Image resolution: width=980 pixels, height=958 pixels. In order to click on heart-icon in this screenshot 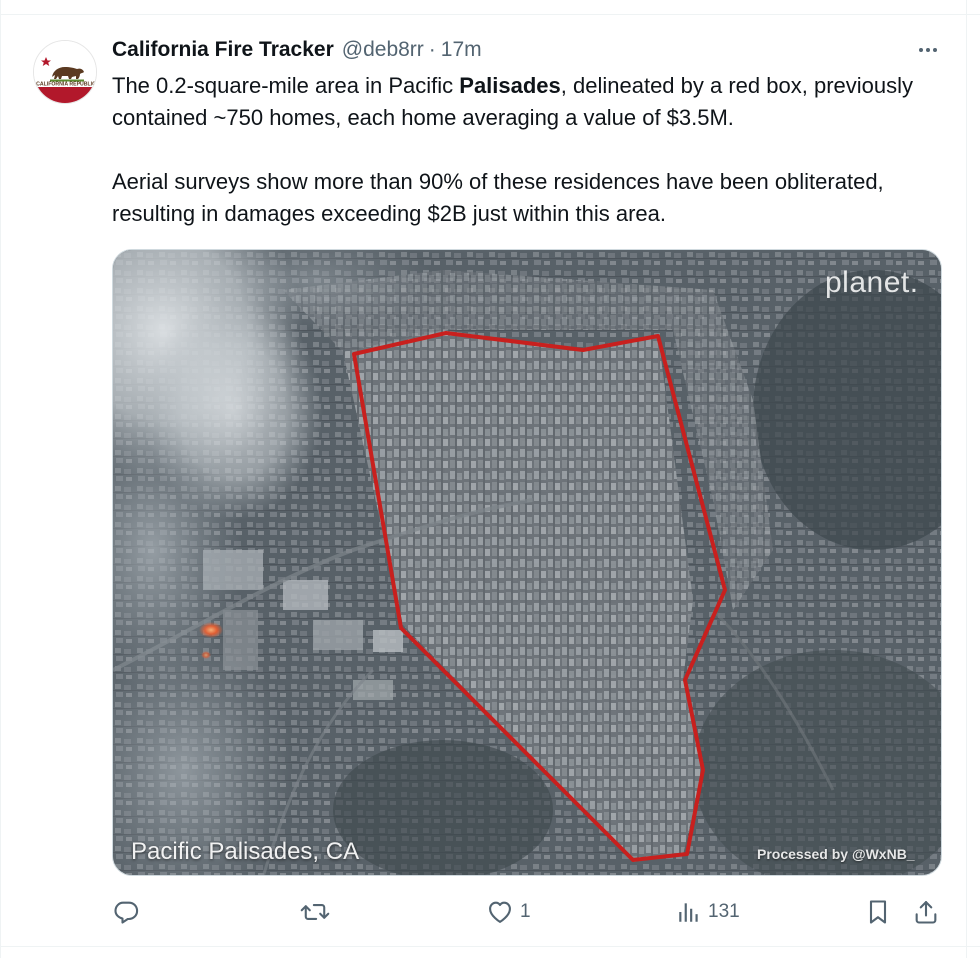, I will do `click(500, 912)`.